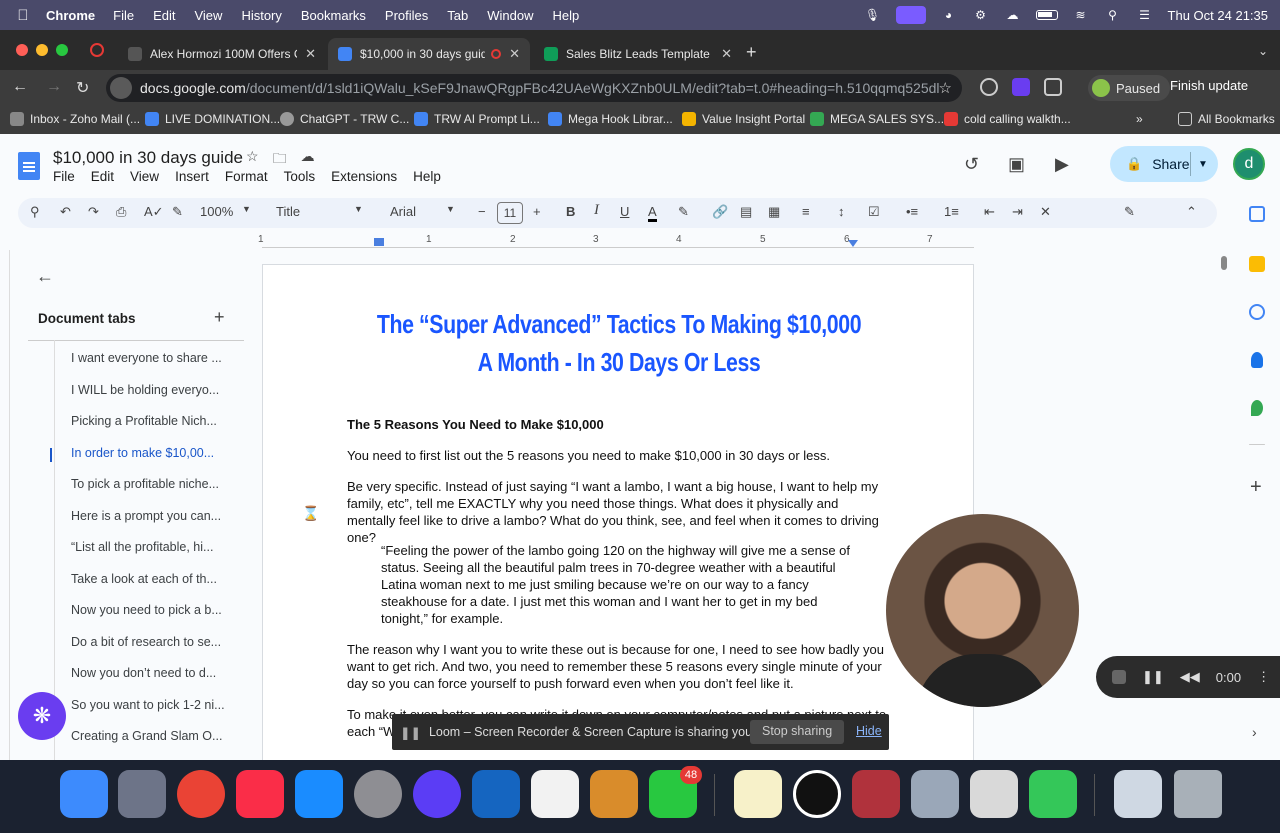 Image resolution: width=1280 pixels, height=833 pixels. I want to click on facetime-icon, so click(1053, 794).